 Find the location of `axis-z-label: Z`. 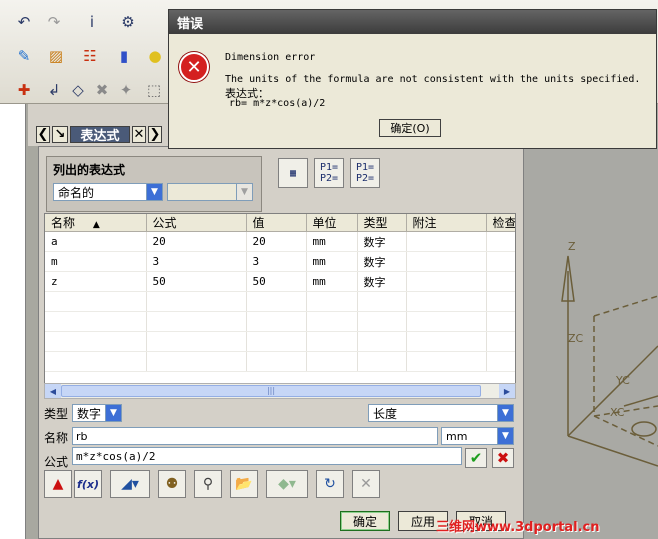

axis-z-label: Z is located at coordinates (572, 246).